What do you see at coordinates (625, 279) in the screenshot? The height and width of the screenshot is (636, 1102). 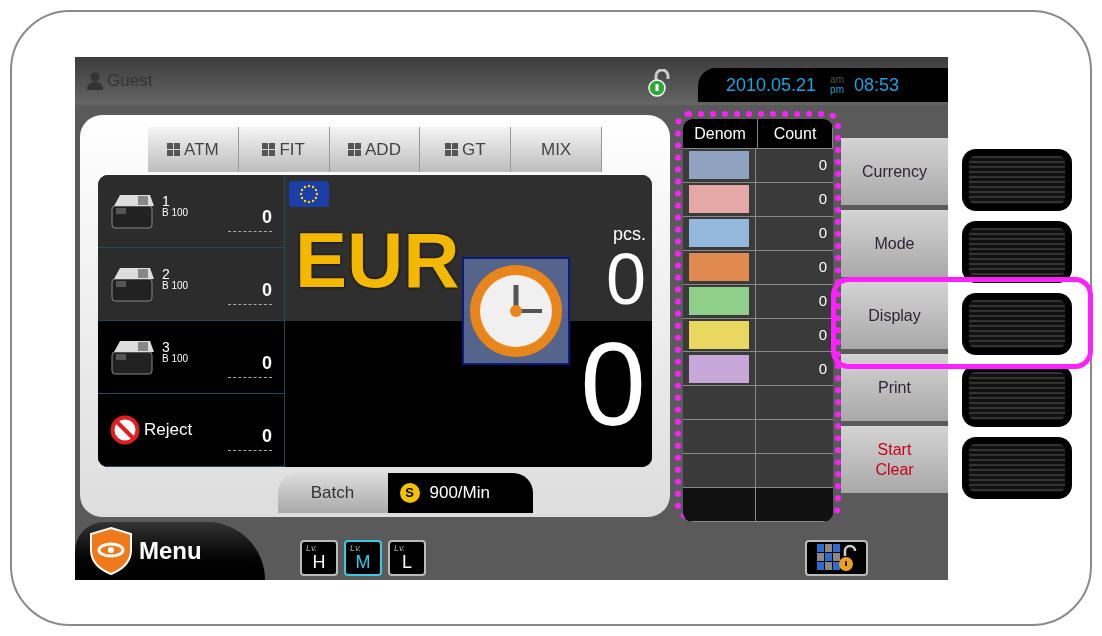 I see `pcs-count: 0` at bounding box center [625, 279].